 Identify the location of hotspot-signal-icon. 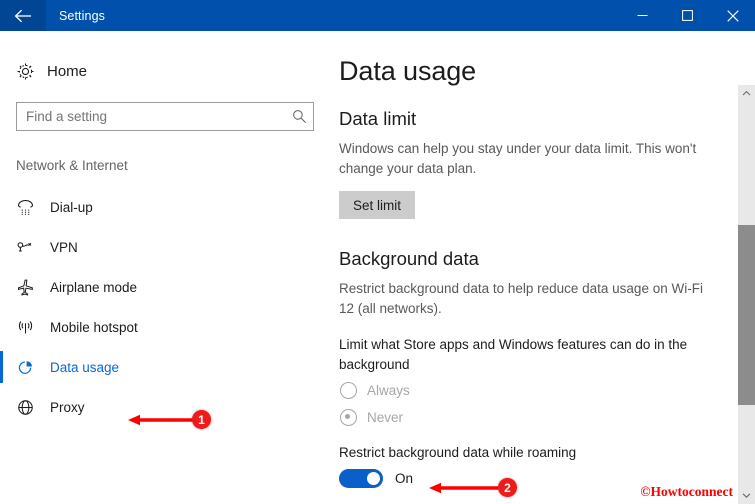
(30, 327).